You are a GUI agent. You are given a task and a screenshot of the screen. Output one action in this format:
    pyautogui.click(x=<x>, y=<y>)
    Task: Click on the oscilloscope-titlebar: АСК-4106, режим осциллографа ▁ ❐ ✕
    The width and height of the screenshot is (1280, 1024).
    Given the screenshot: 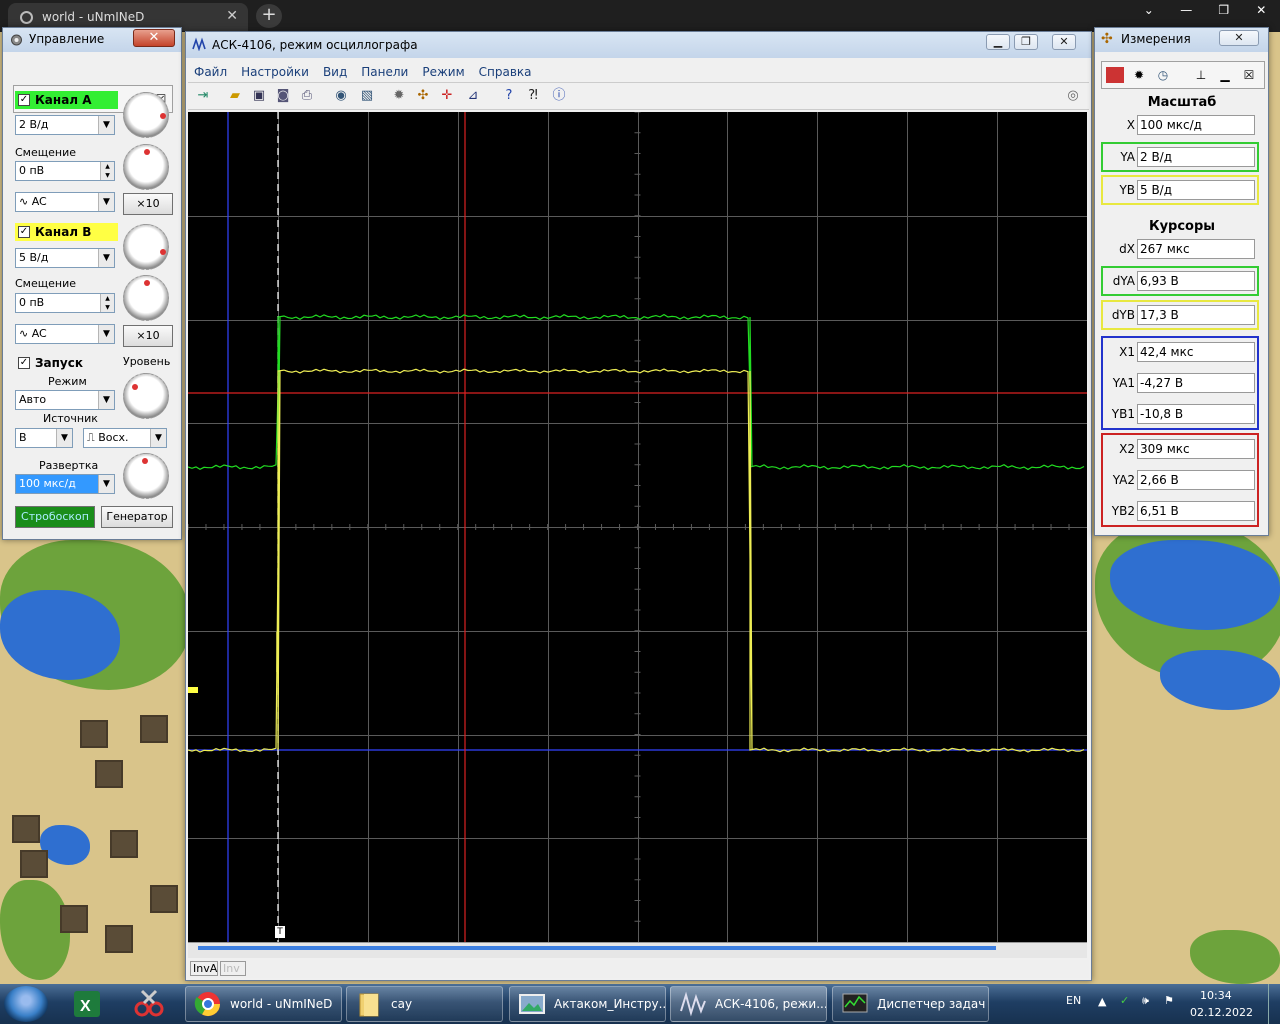 What is the action you would take?
    pyautogui.click(x=638, y=45)
    